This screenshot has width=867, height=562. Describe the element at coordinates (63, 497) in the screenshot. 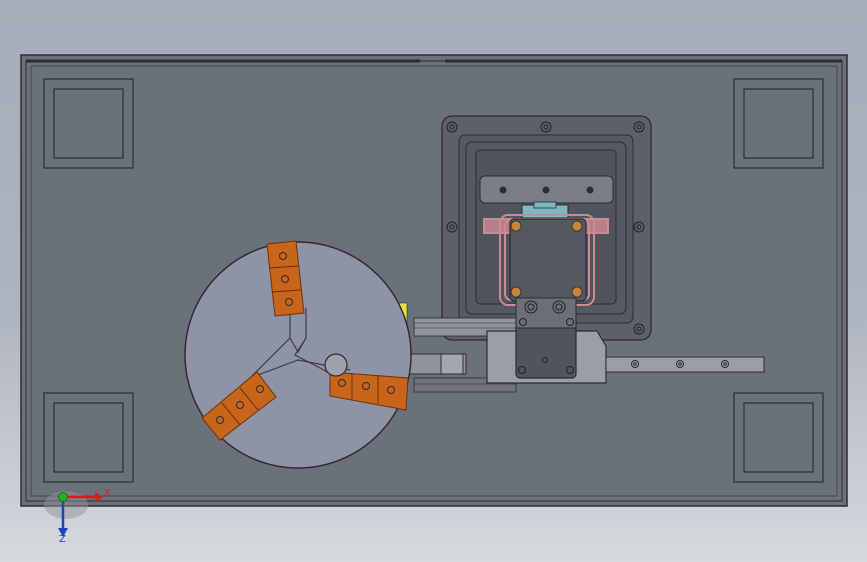

I see `y-axis-dot-icon` at that location.